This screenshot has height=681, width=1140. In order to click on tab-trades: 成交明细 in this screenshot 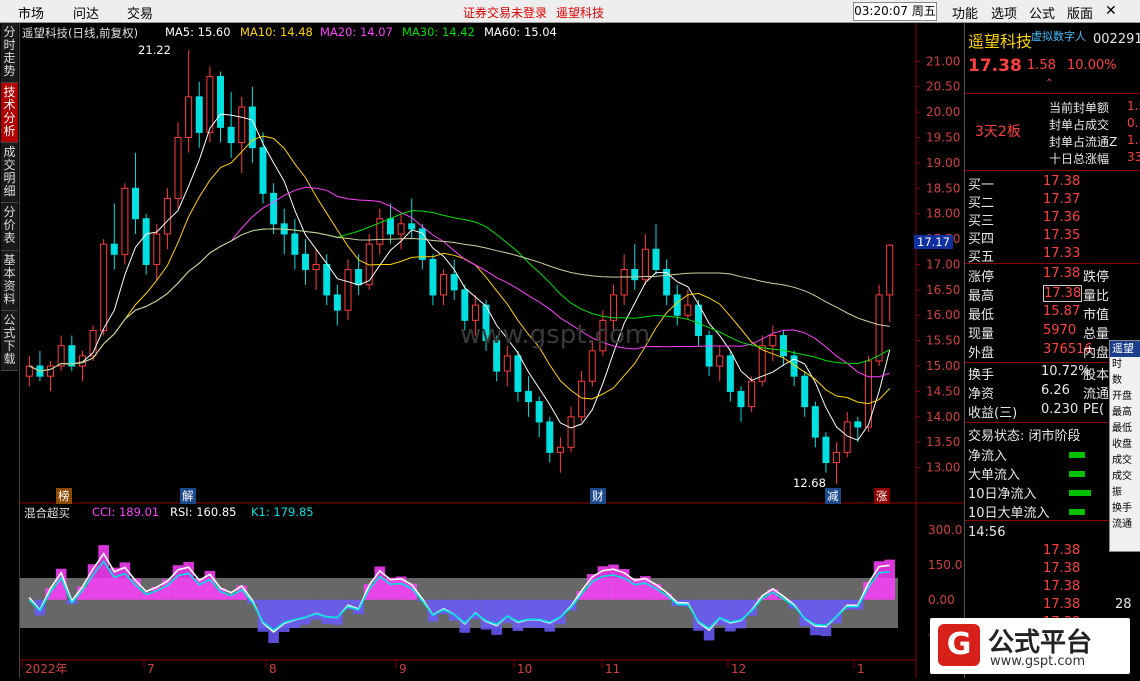, I will do `click(9, 173)`.